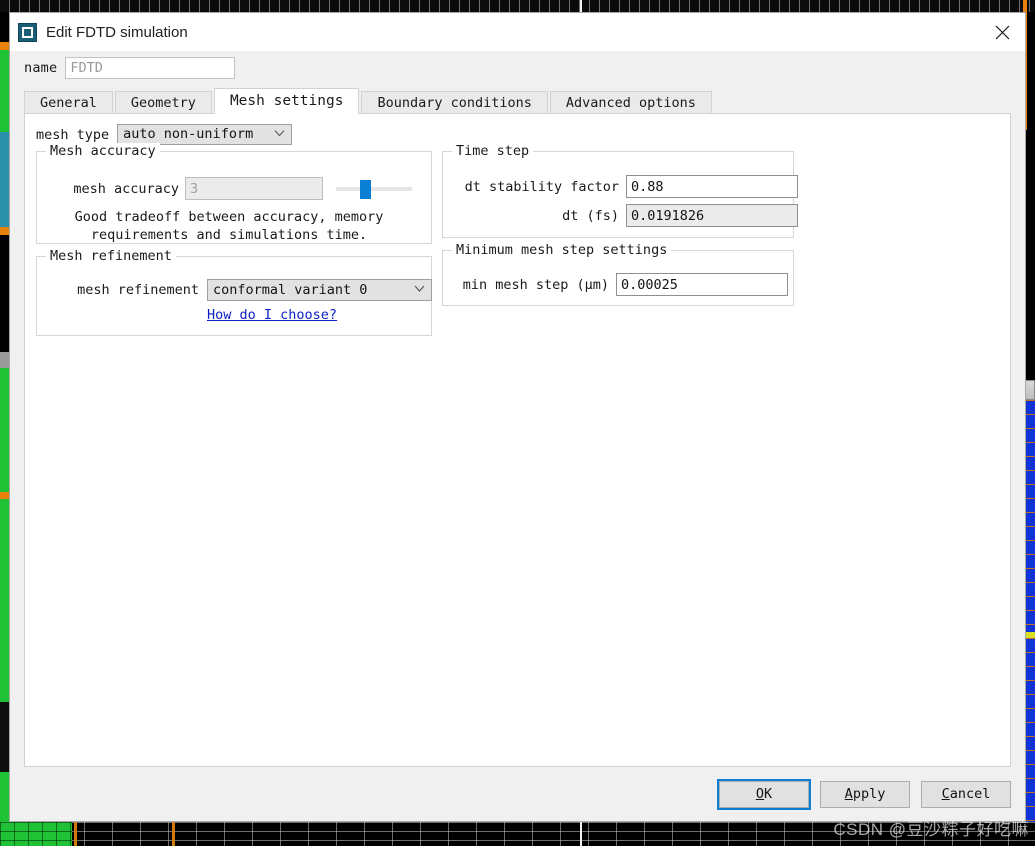 This screenshot has height=846, width=1035. What do you see at coordinates (254, 188) in the screenshot?
I see `mesh-accuracy-input` at bounding box center [254, 188].